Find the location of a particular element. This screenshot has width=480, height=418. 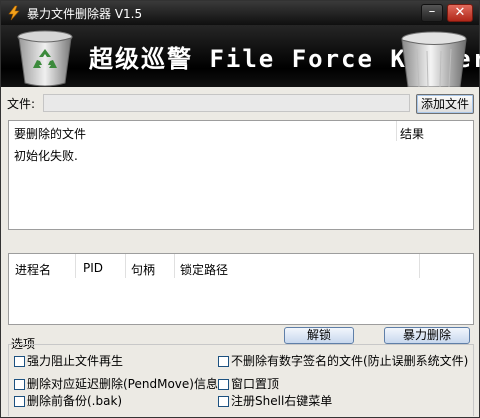

header-pid: PID is located at coordinates (93, 268).